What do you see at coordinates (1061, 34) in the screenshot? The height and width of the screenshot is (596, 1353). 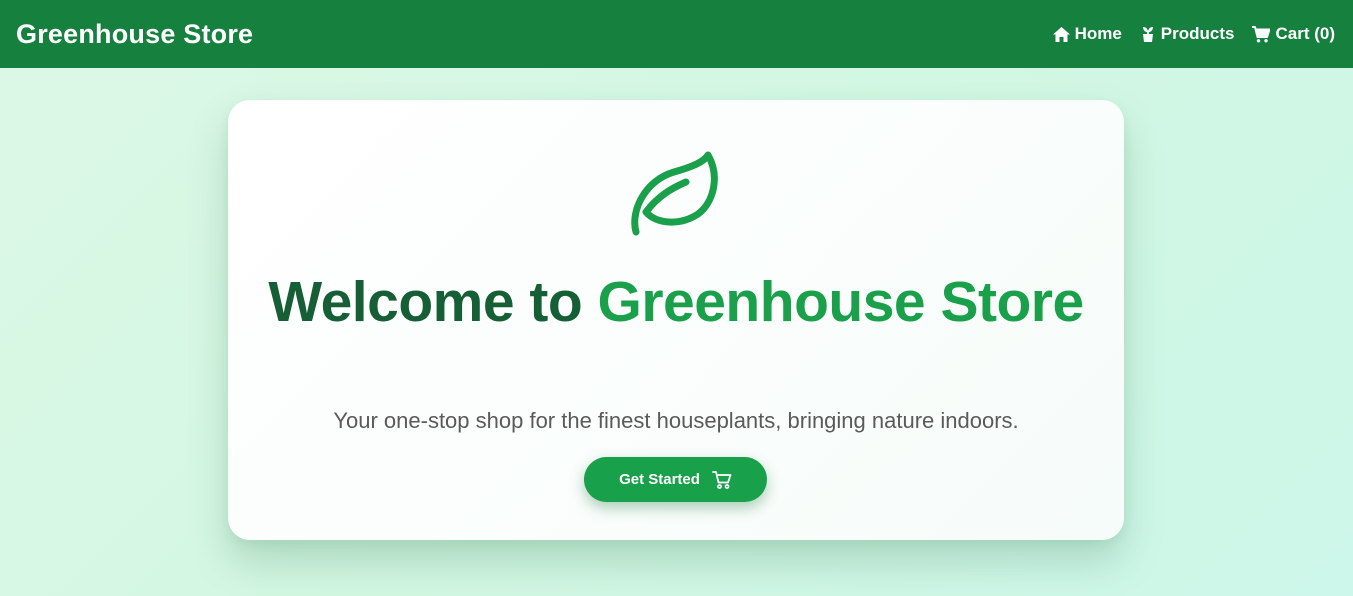 I see `home-icon` at bounding box center [1061, 34].